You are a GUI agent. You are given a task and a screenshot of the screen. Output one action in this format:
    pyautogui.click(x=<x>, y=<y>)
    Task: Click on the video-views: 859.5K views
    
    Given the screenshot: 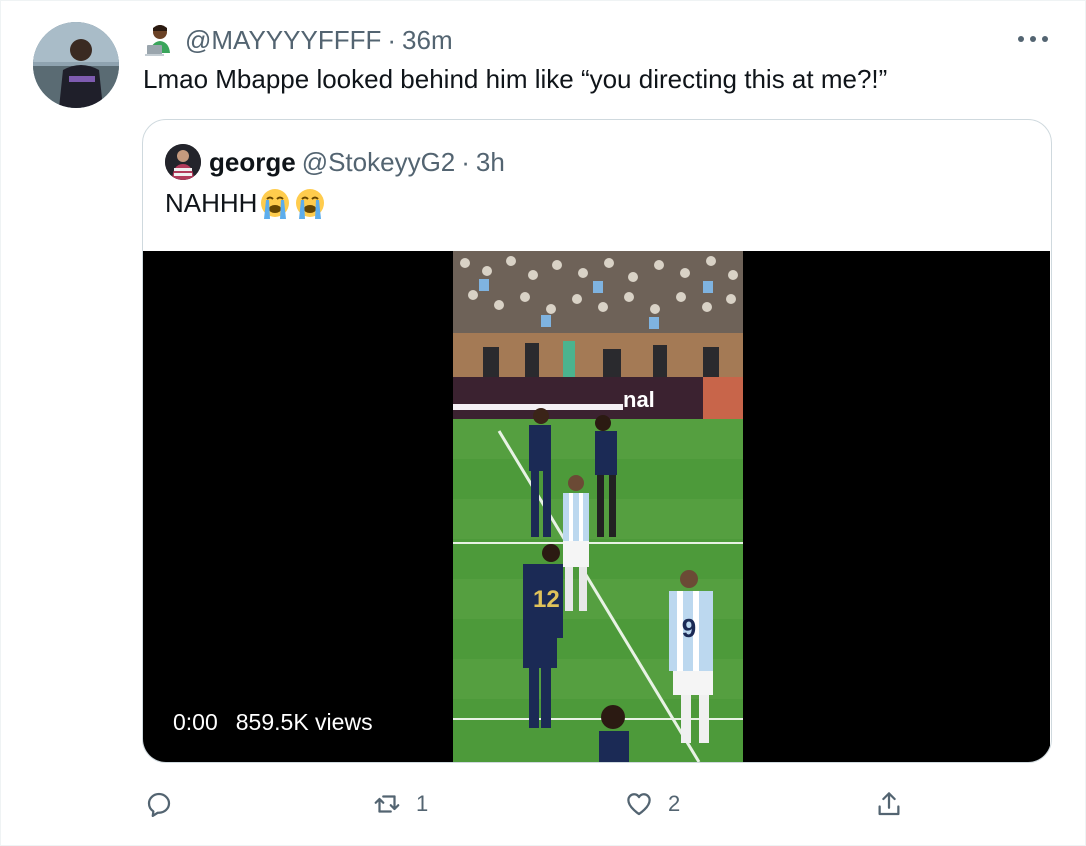 What is the action you would take?
    pyautogui.click(x=304, y=722)
    